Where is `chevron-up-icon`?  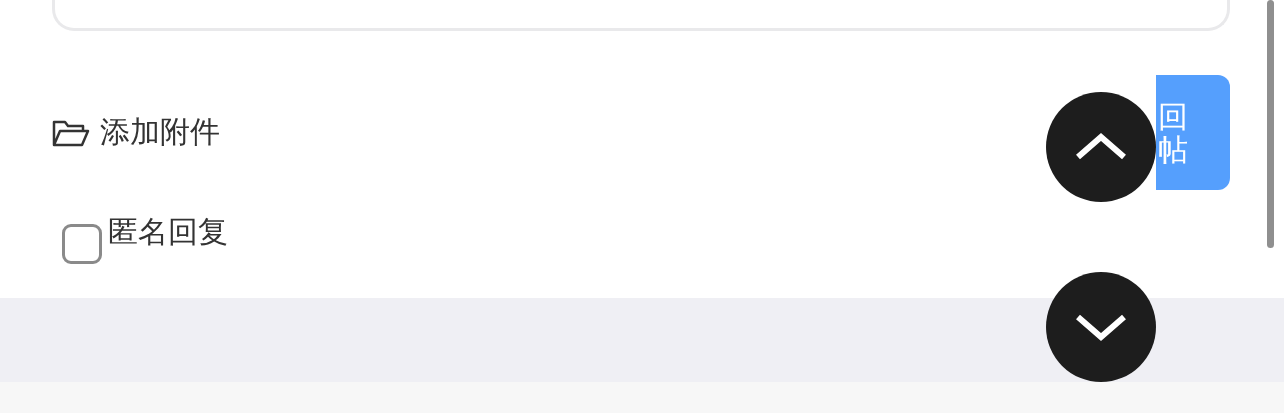
chevron-up-icon is located at coordinates (1101, 147).